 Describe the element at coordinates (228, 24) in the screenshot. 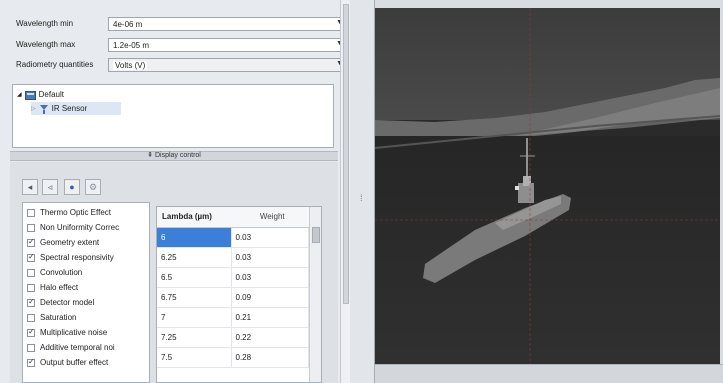

I see `wavelength-min-combo: 4e-06 m ▼` at that location.